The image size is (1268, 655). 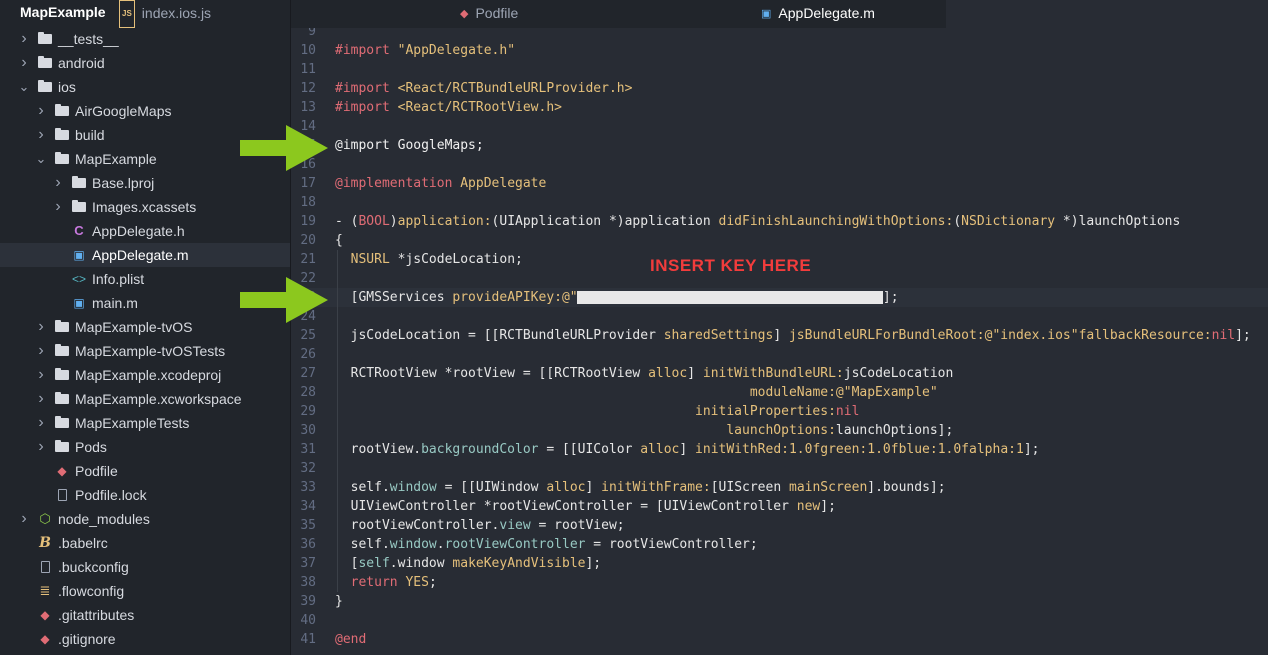 What do you see at coordinates (779, 240) in the screenshot?
I see `code-line: 20 {` at bounding box center [779, 240].